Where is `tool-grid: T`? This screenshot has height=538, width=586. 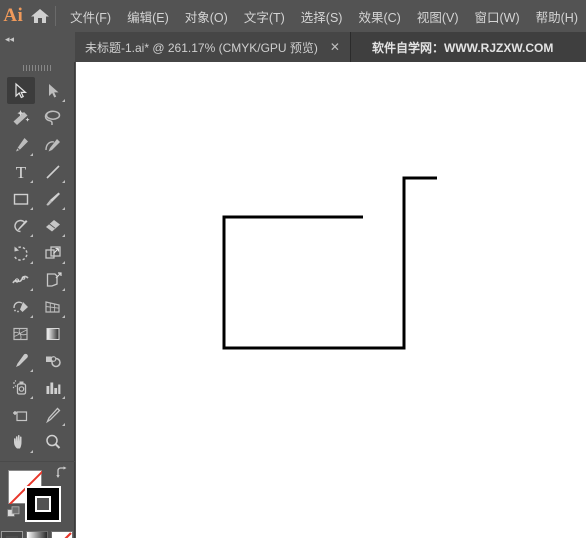
tool-grid: T is located at coordinates (37, 264).